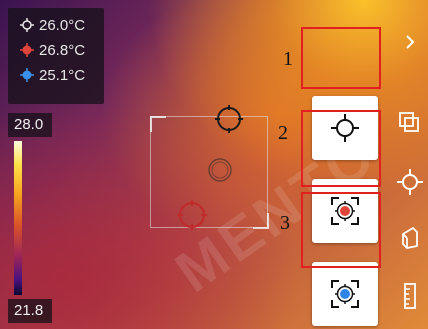 This screenshot has height=329, width=428. I want to click on readout-center-value: 26.0°C, so click(62, 25).